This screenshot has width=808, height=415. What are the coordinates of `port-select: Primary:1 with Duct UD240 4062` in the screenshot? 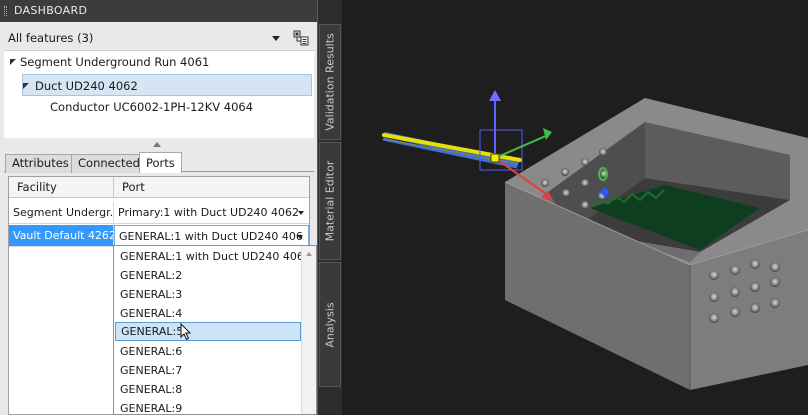 It's located at (211, 213).